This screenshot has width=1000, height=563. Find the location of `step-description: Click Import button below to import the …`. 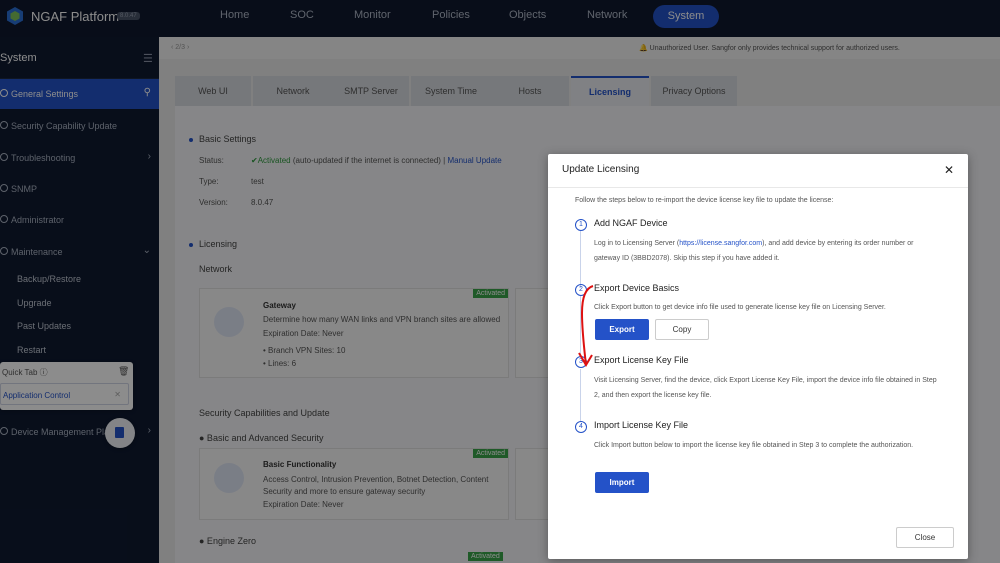

step-description: Click Import button below to import the … is located at coordinates (754, 445).